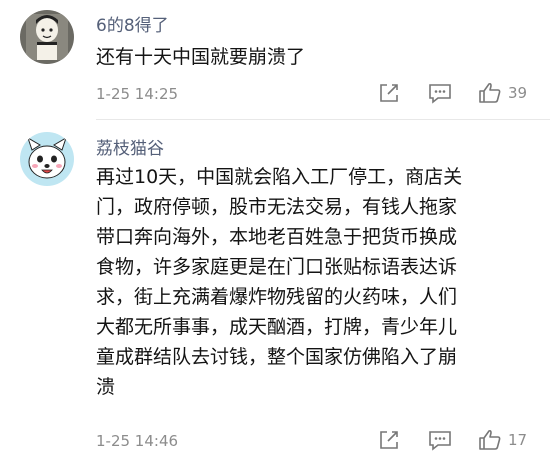  What do you see at coordinates (277, 237) in the screenshot?
I see `comment-text-line: 带口奔向海外，本地老百姓急于把货币换成` at bounding box center [277, 237].